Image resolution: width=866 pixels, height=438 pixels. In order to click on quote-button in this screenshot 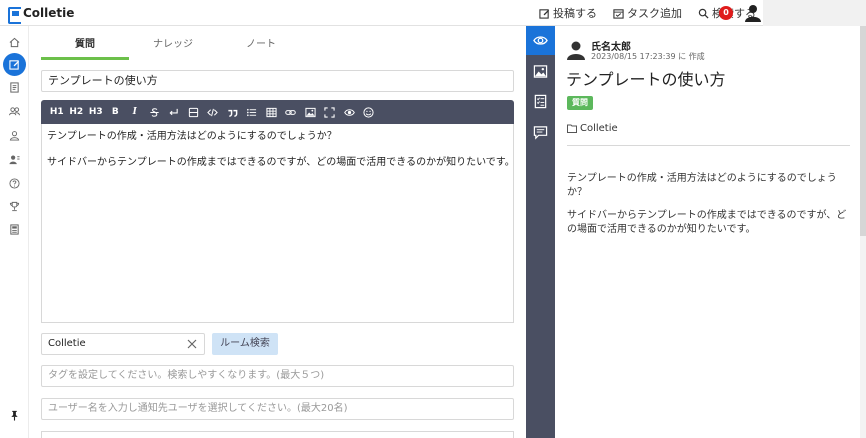, I will do `click(233, 112)`.